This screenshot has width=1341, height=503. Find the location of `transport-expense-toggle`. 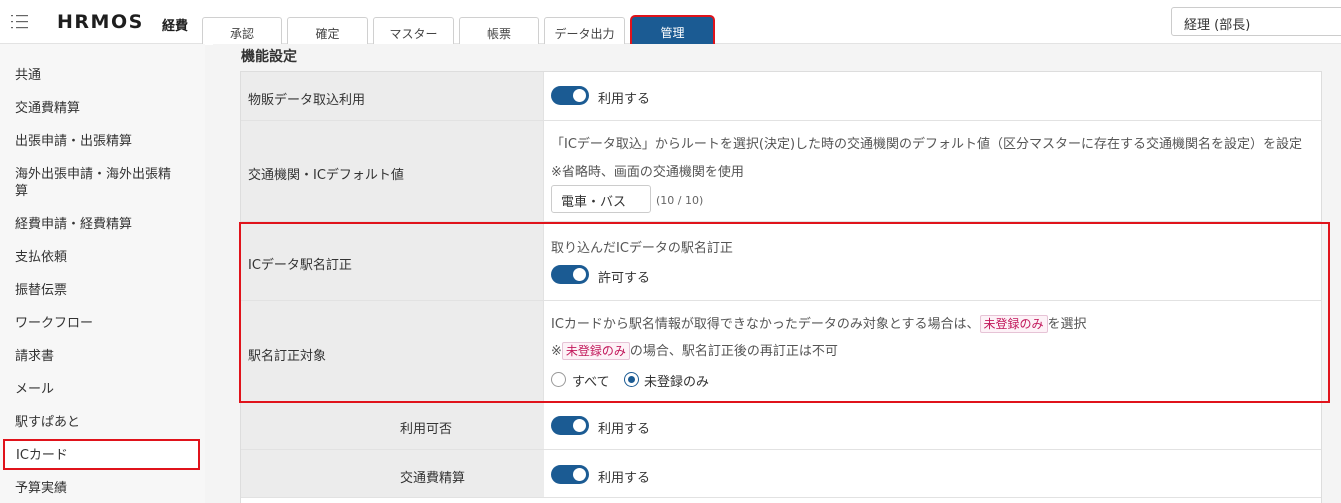

transport-expense-toggle is located at coordinates (570, 474).